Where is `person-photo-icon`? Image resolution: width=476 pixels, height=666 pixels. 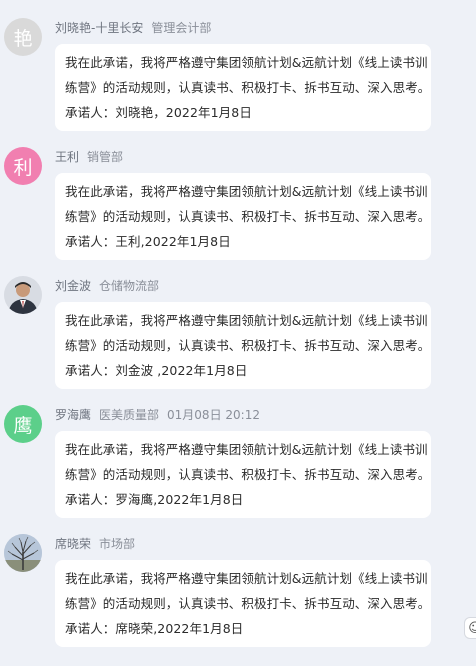
person-photo-icon is located at coordinates (23, 295).